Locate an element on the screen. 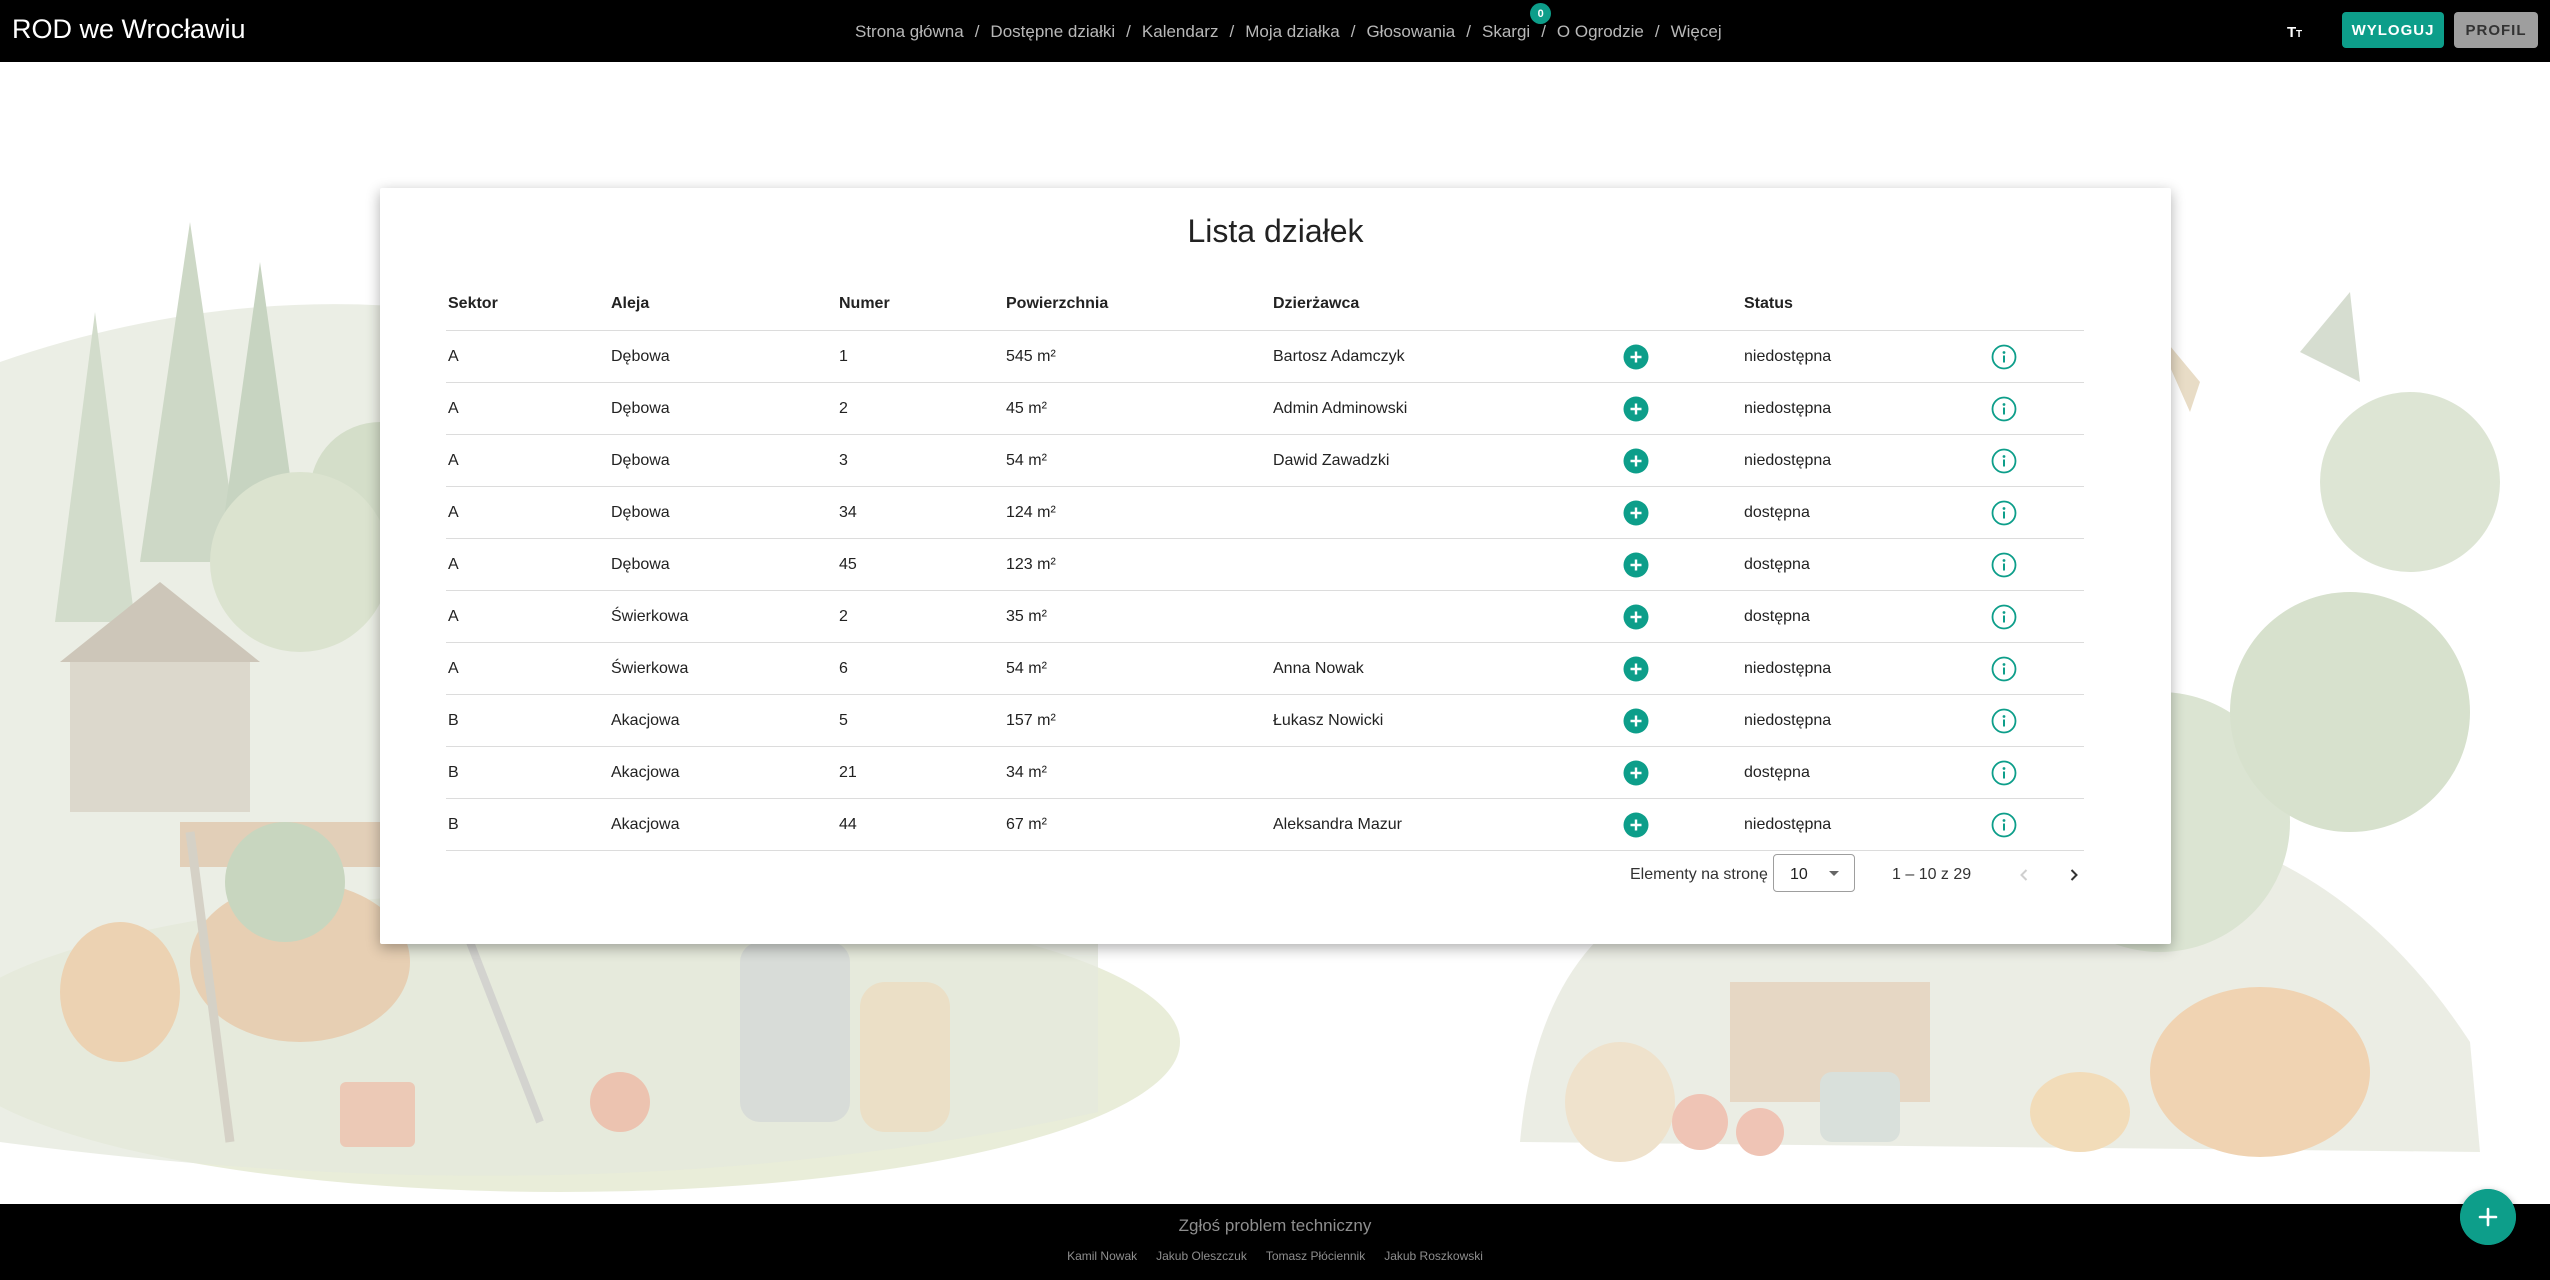 The height and width of the screenshot is (1280, 2550). cell-number: 21 is located at coordinates (920, 772).